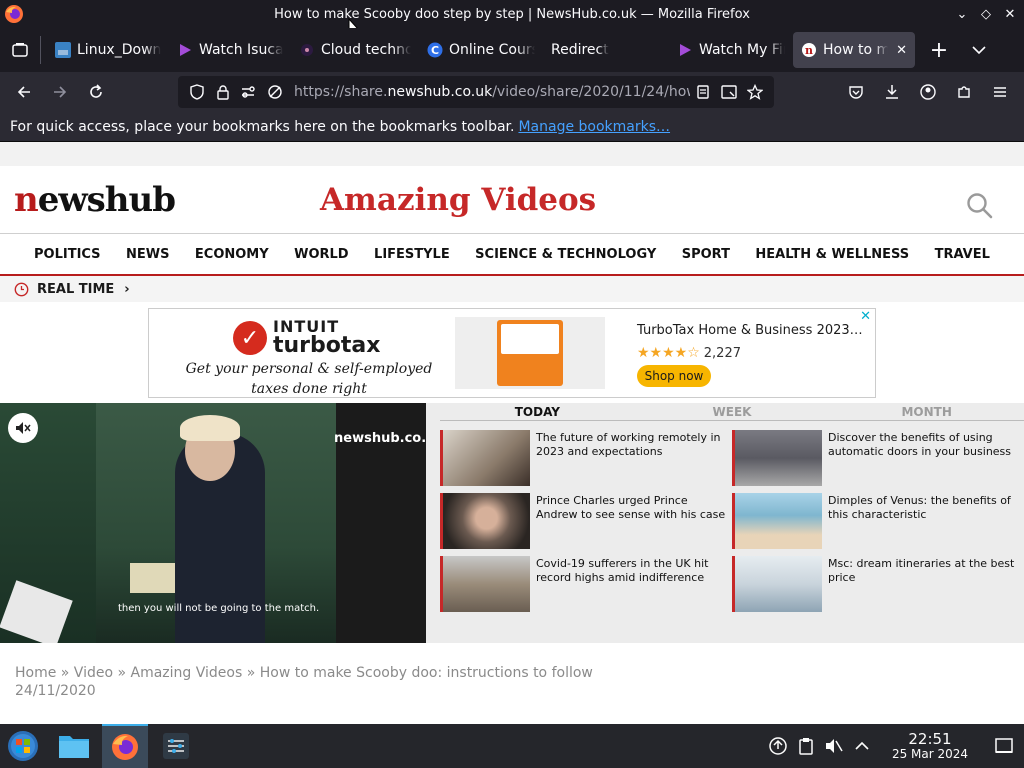 The width and height of the screenshot is (1024, 768). Describe the element at coordinates (930, 746) in the screenshot. I see `clock: 22:51 25 Mar 2024` at that location.